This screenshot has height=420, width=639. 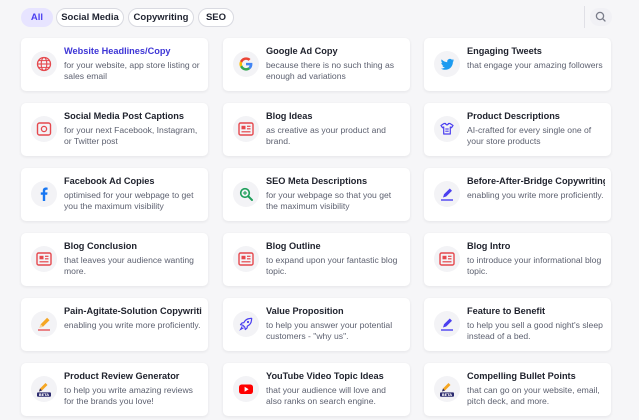 What do you see at coordinates (305, 311) in the screenshot?
I see `template-title: Value Proposition` at bounding box center [305, 311].